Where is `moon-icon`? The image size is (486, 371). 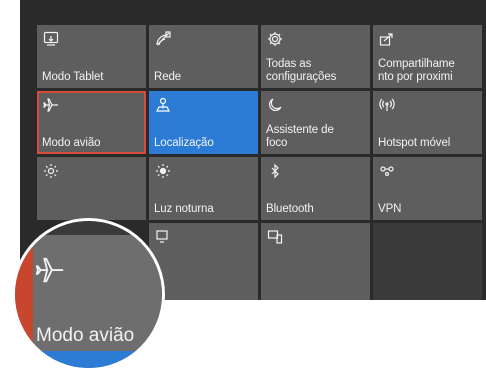
moon-icon is located at coordinates (275, 105).